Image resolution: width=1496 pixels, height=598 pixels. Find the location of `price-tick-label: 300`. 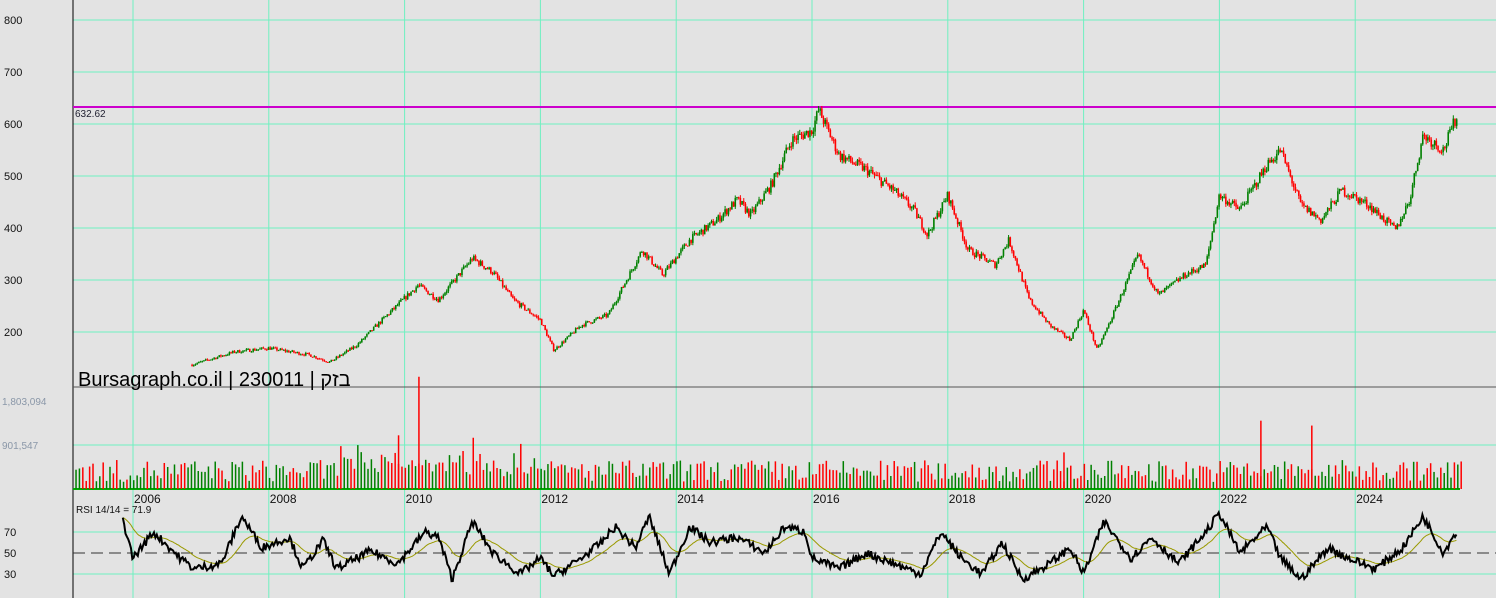

price-tick-label: 300 is located at coordinates (13, 281).